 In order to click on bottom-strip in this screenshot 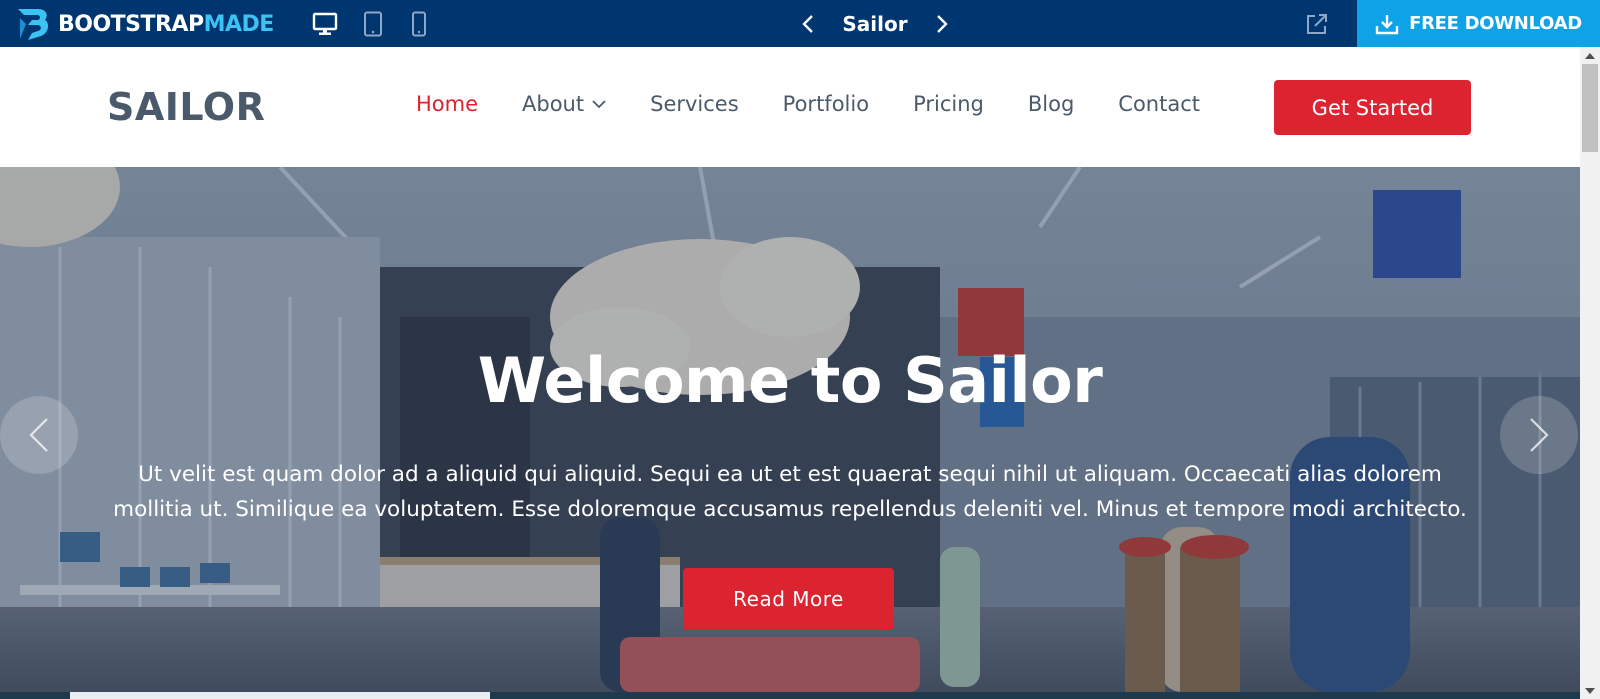, I will do `click(790, 695)`.